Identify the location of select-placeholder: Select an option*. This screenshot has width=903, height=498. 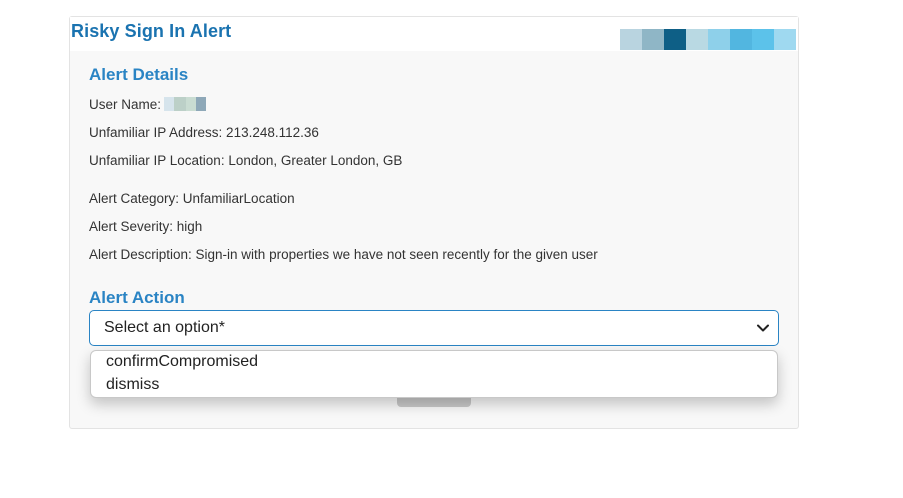
(164, 327).